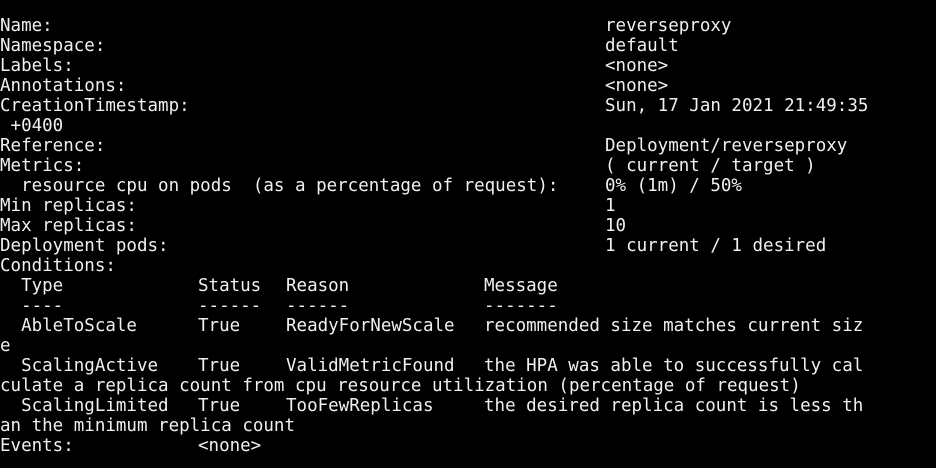  I want to click on reference-row: Reference: Deployment/reverseproxy, so click(423, 146).